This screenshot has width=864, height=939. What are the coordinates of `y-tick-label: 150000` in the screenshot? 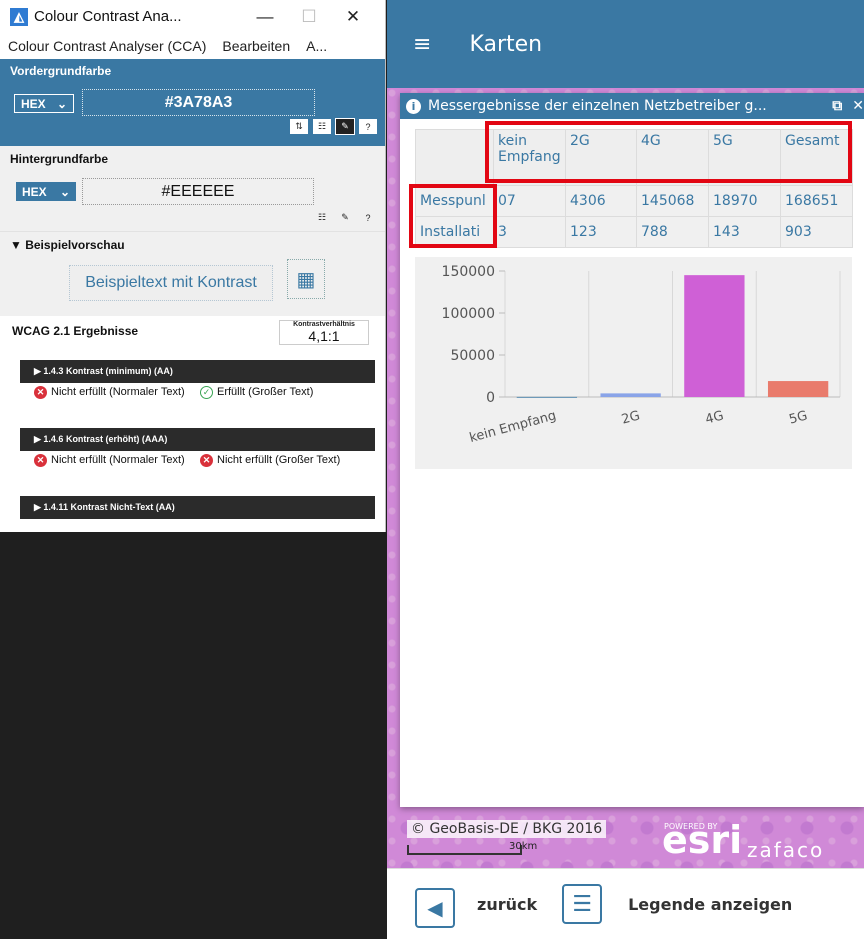 It's located at (468, 272).